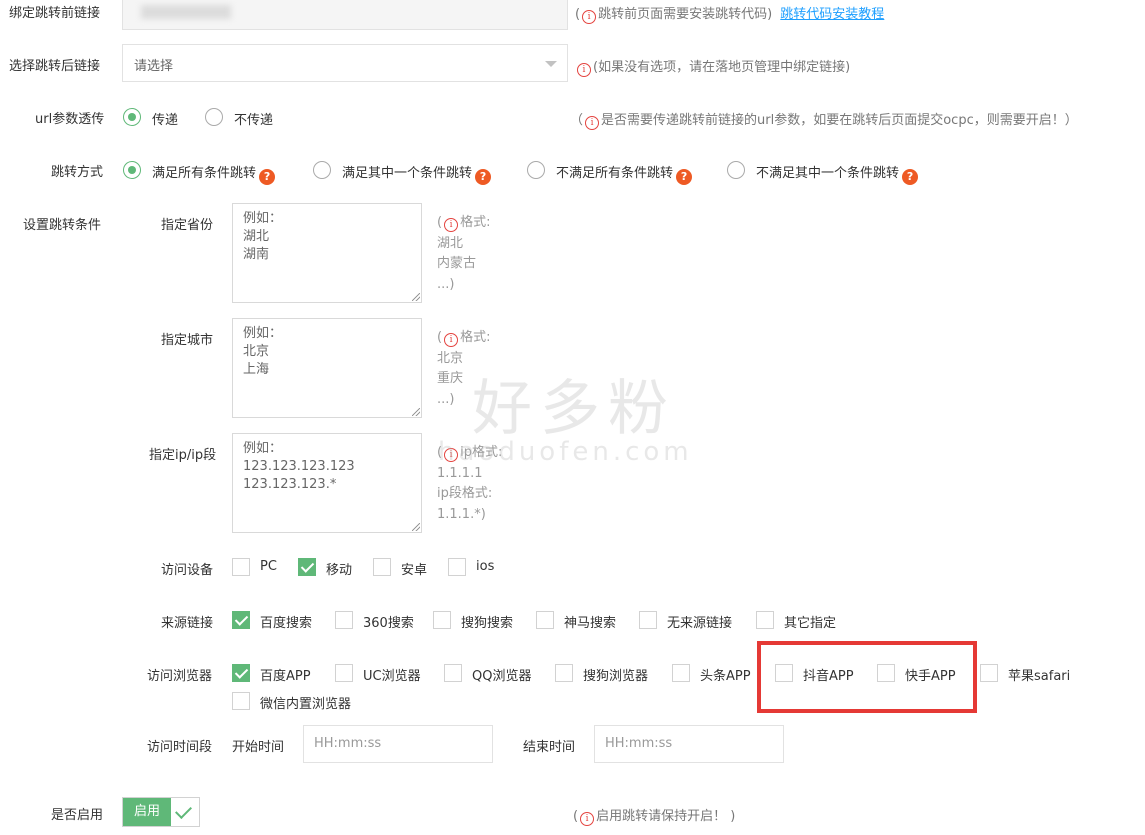 The image size is (1145, 835). Describe the element at coordinates (765, 620) in the screenshot. I see `source-other-checkbox` at that location.